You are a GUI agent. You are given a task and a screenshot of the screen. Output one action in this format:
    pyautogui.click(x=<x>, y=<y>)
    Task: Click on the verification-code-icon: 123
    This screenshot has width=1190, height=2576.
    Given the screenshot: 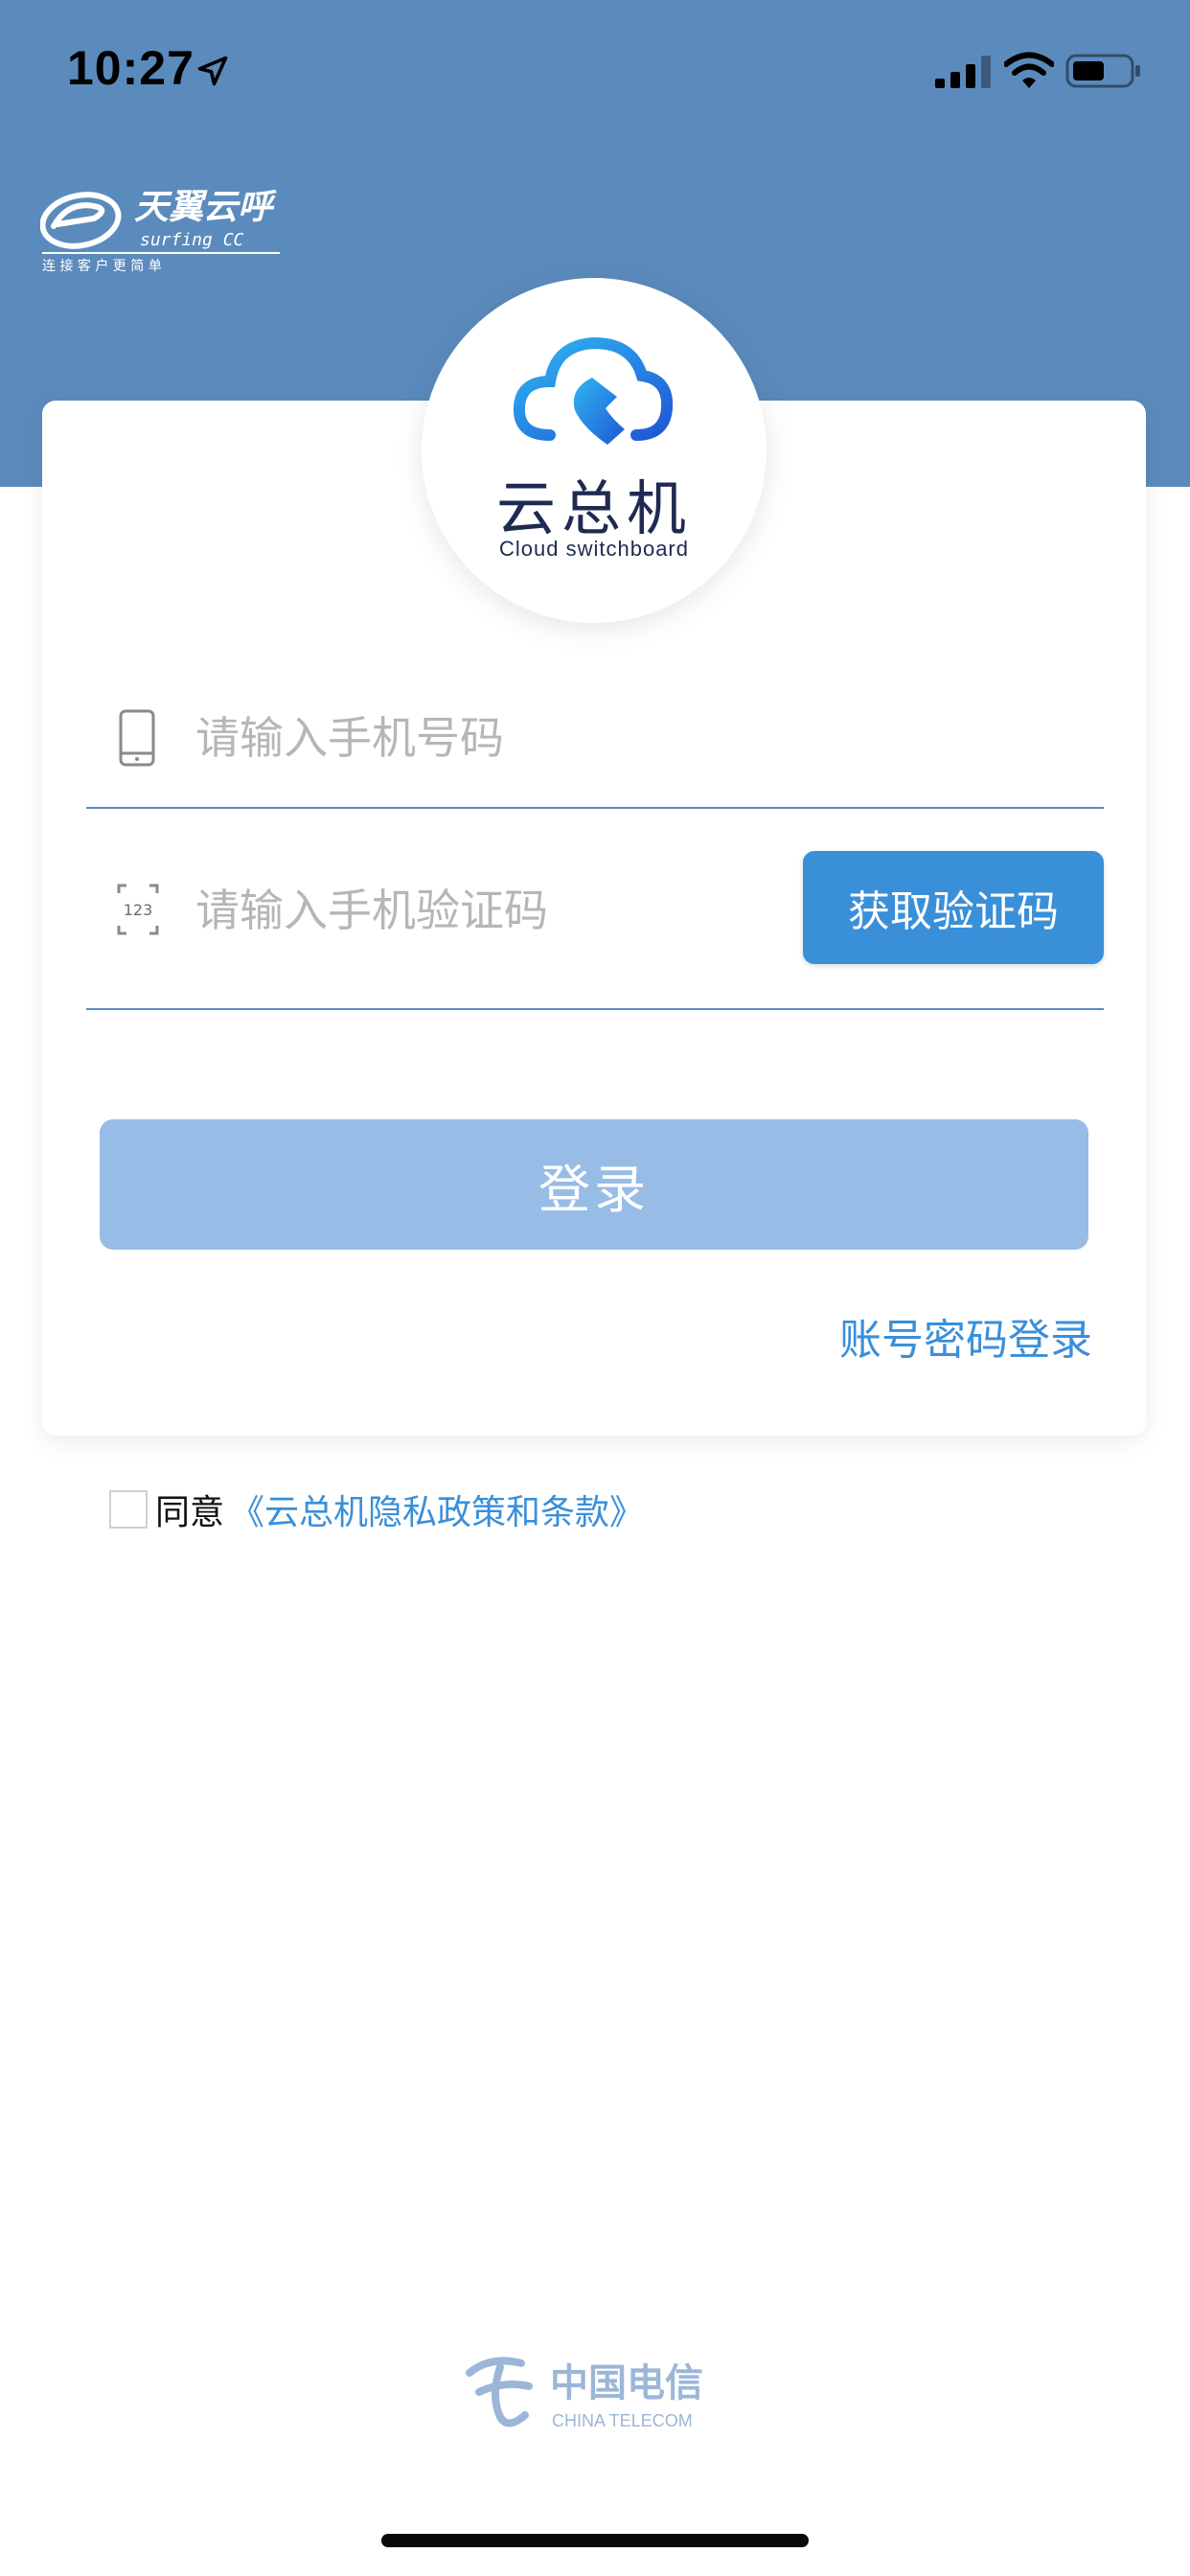 What is the action you would take?
    pyautogui.click(x=138, y=909)
    